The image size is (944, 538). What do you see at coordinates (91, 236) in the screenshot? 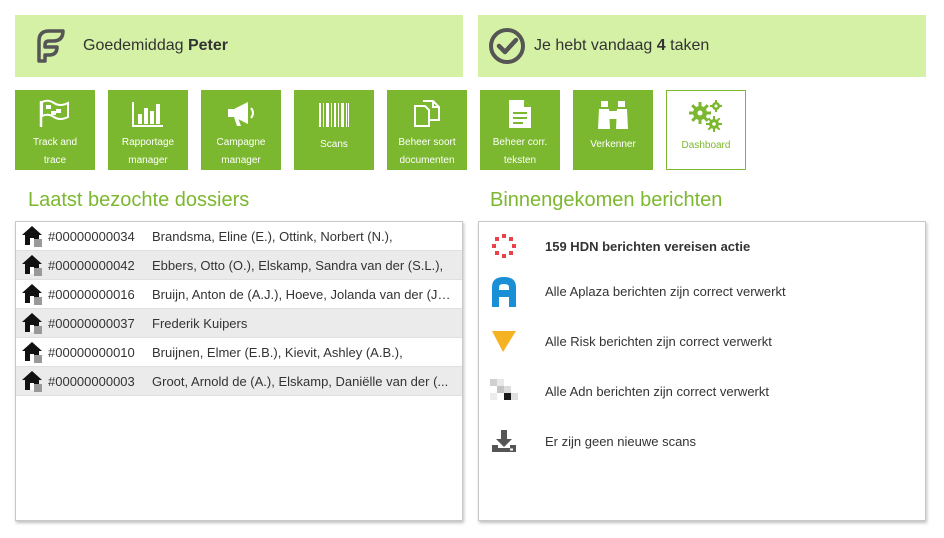
I see `dossier-number: #00000000034` at bounding box center [91, 236].